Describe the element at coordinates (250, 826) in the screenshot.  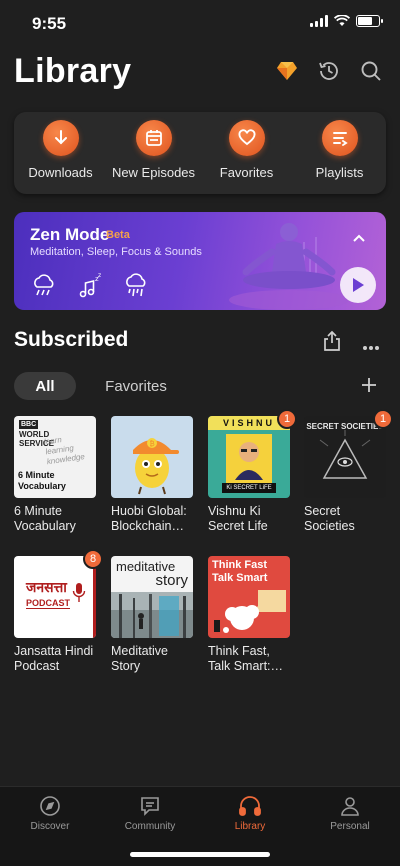
I see `nav-label: Library` at that location.